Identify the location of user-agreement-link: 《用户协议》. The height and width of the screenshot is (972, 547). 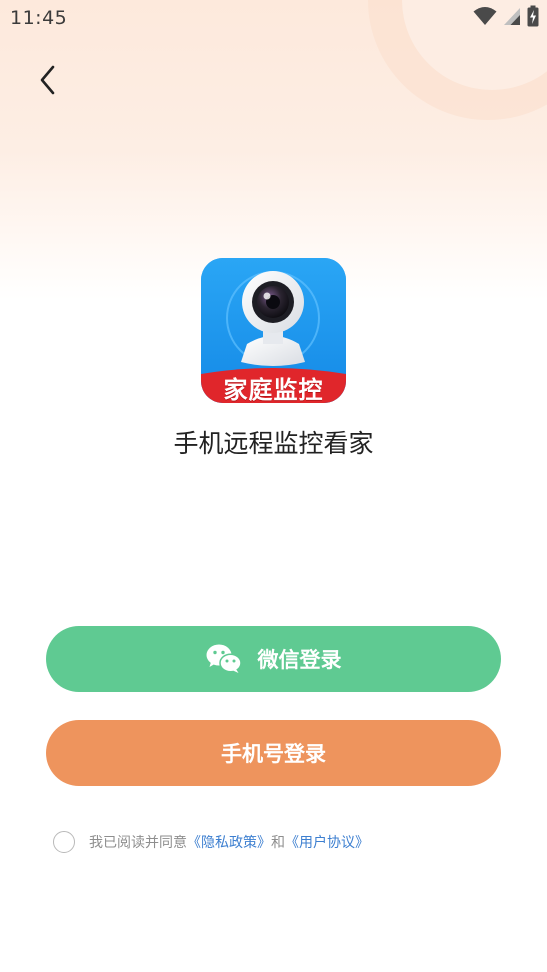
(327, 842).